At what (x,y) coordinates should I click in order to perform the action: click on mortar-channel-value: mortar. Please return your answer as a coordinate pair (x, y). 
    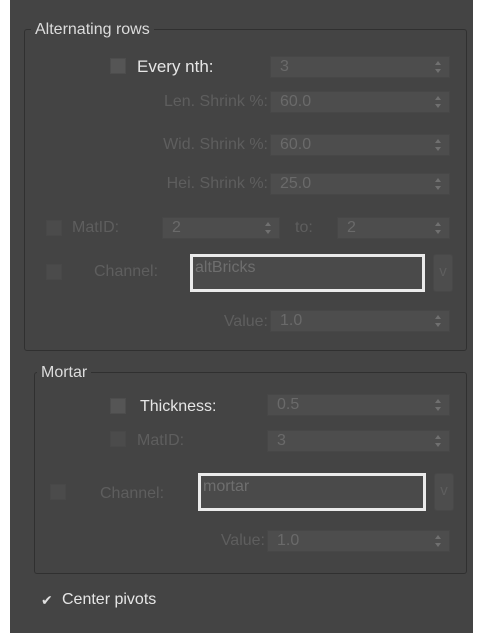
    Looking at the image, I should click on (226, 487).